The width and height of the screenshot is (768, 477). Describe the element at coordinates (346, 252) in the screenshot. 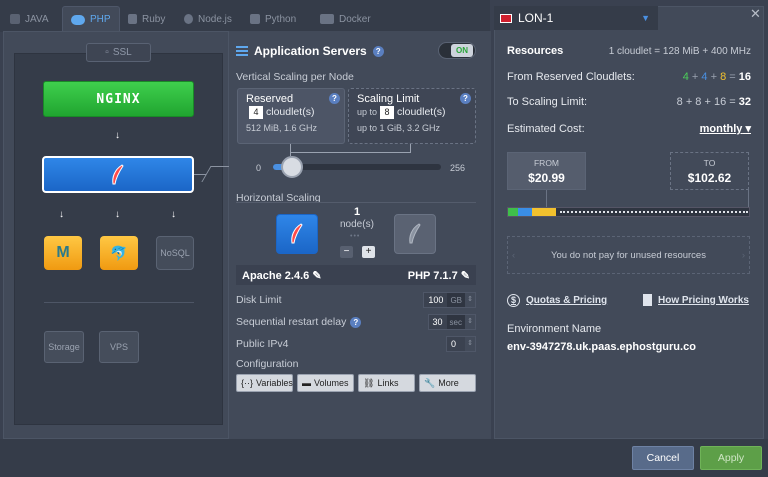

I see `decrease-nodes-button: −` at that location.